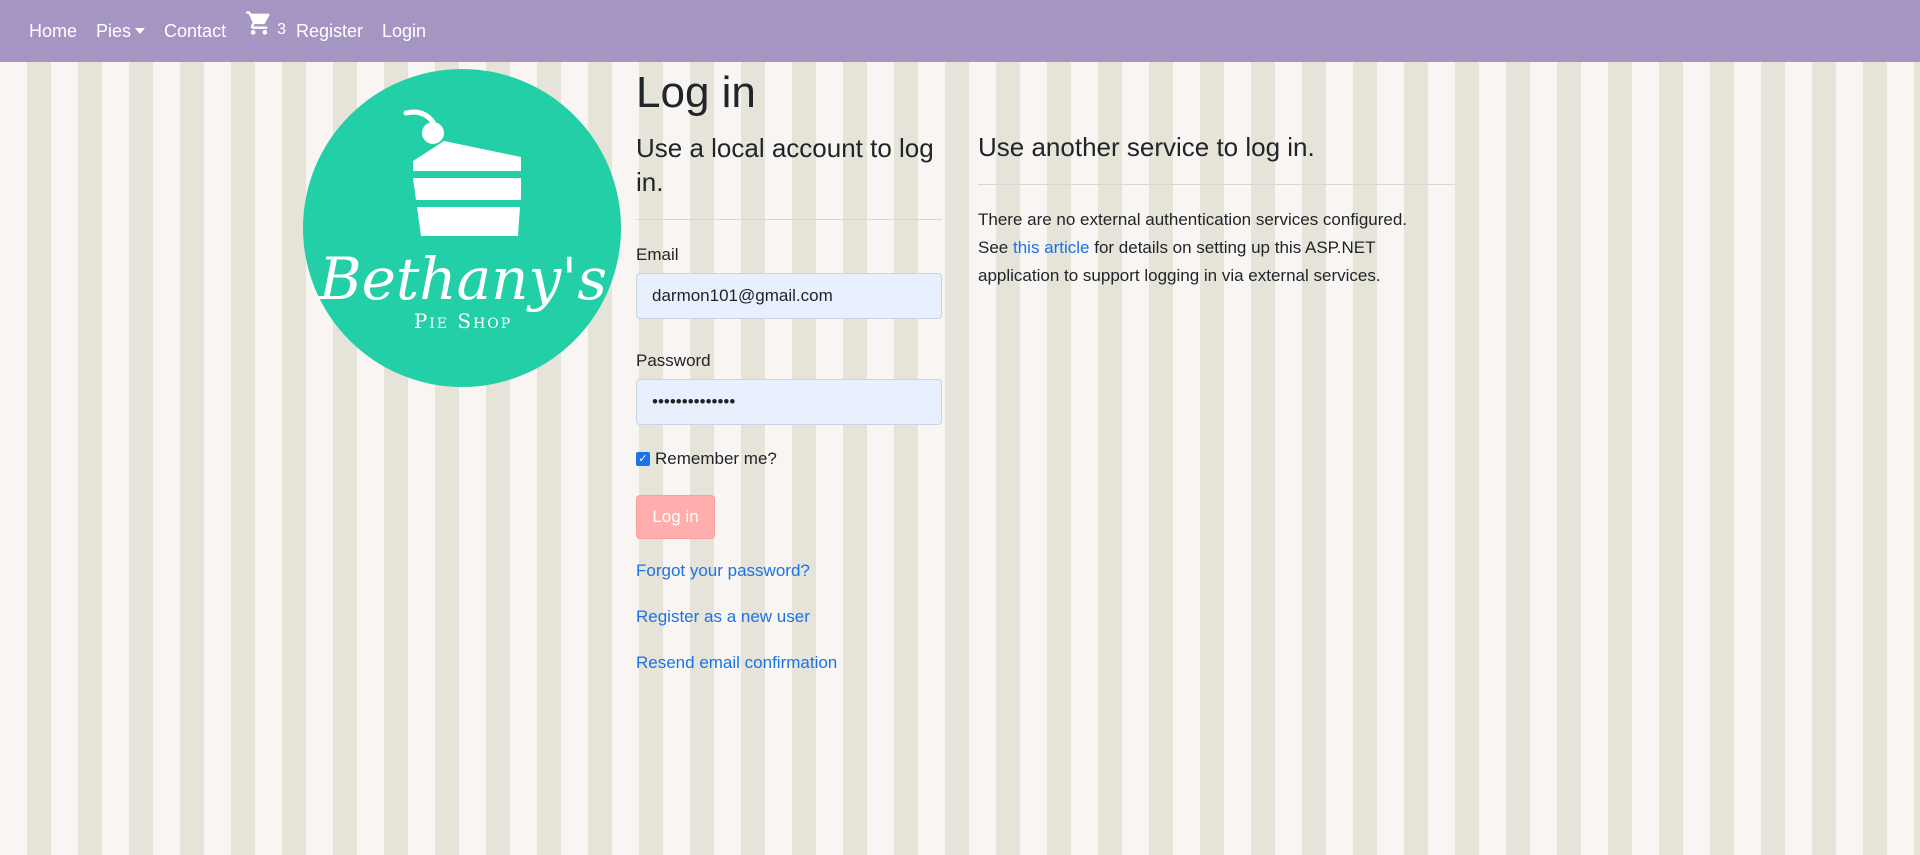  What do you see at coordinates (462, 279) in the screenshot?
I see `logo-brand-text: Bethany's` at bounding box center [462, 279].